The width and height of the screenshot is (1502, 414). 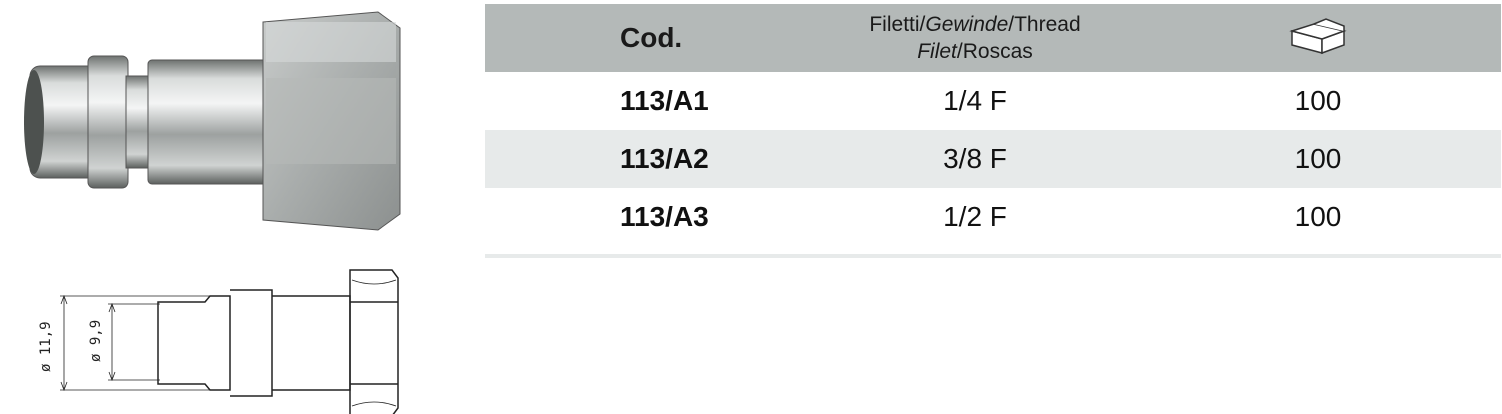 What do you see at coordinates (229, 341) in the screenshot?
I see `technical-drawing` at bounding box center [229, 341].